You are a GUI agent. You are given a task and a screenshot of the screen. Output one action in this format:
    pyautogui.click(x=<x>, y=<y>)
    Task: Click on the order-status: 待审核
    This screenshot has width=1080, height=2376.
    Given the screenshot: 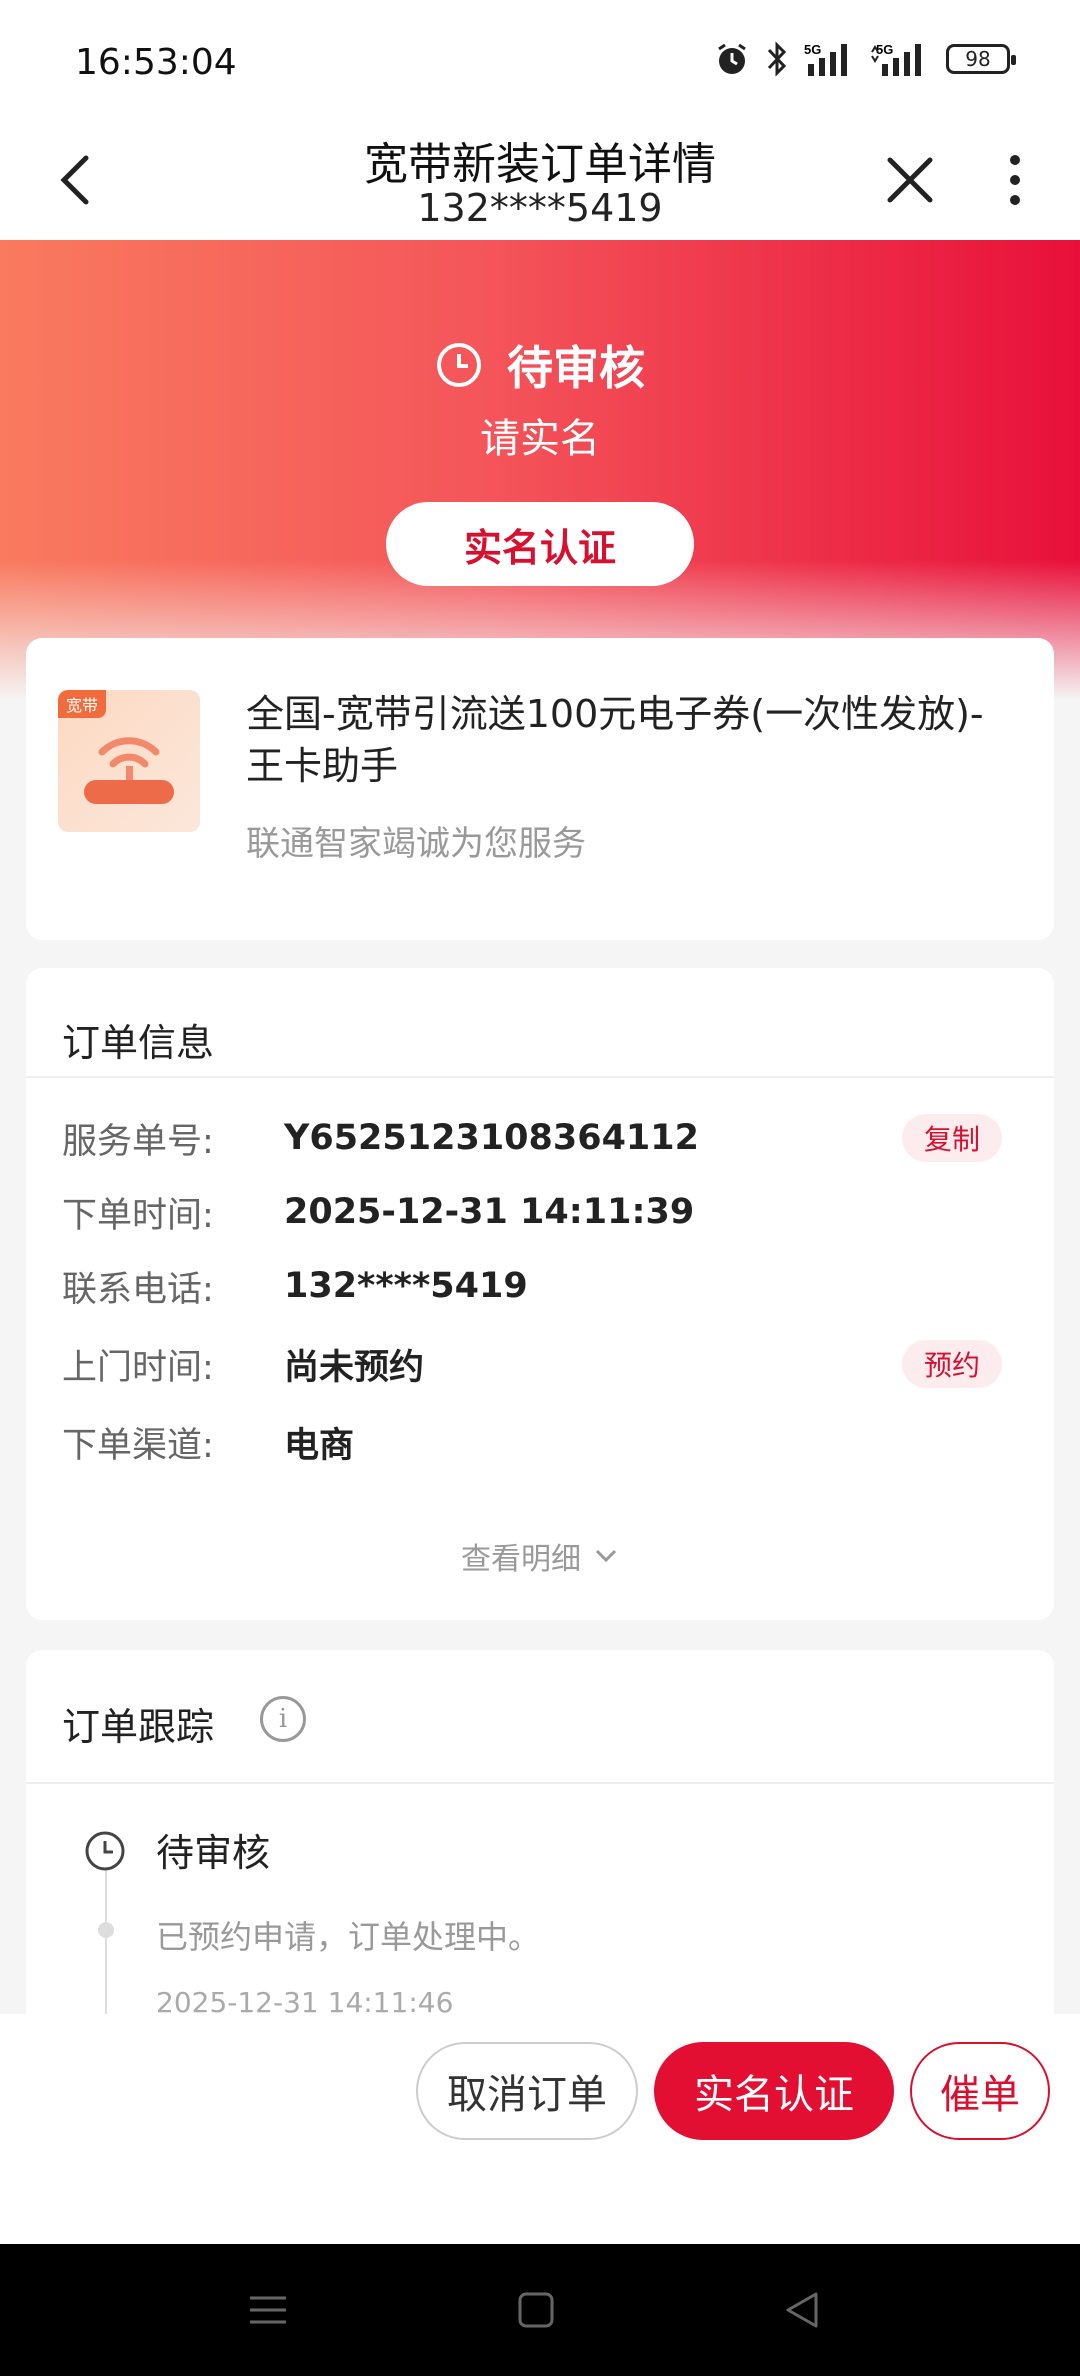 What is the action you would take?
    pyautogui.click(x=540, y=365)
    